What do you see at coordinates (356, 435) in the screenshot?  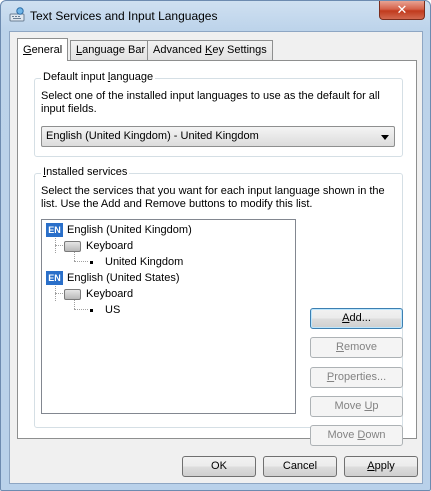 I see `move-down-button: Move Down` at bounding box center [356, 435].